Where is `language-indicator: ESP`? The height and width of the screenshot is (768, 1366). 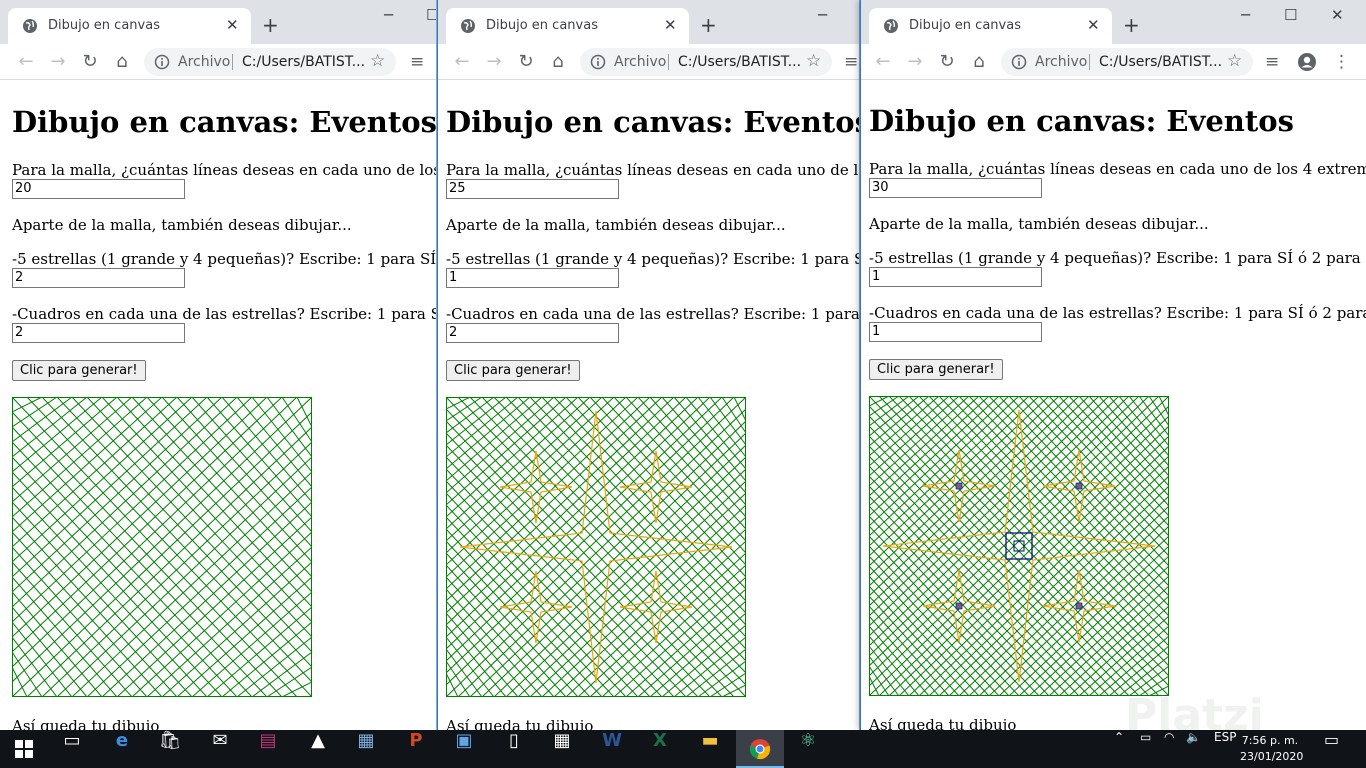 language-indicator: ESP is located at coordinates (1225, 749).